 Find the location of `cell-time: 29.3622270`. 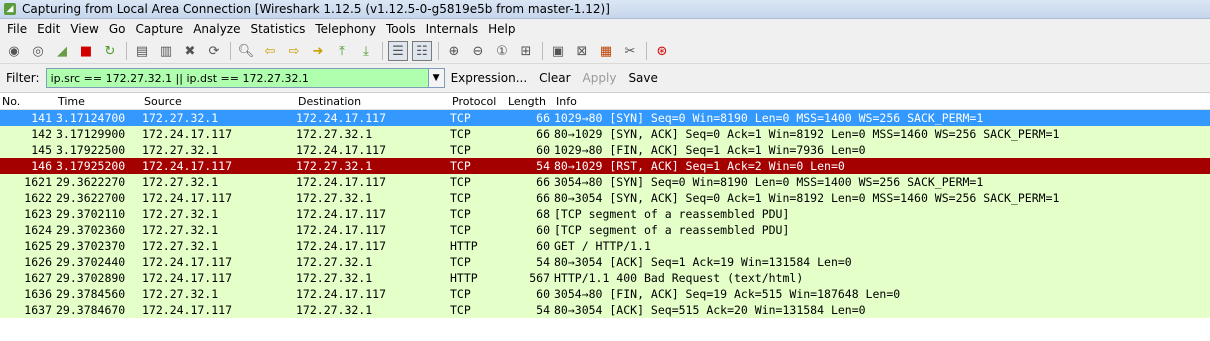

cell-time: 29.3622270 is located at coordinates (91, 182).